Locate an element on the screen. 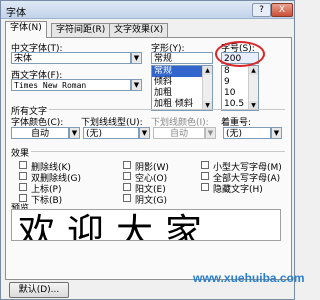 The image size is (320, 300). style-field: 常规 is located at coordinates (182, 58).